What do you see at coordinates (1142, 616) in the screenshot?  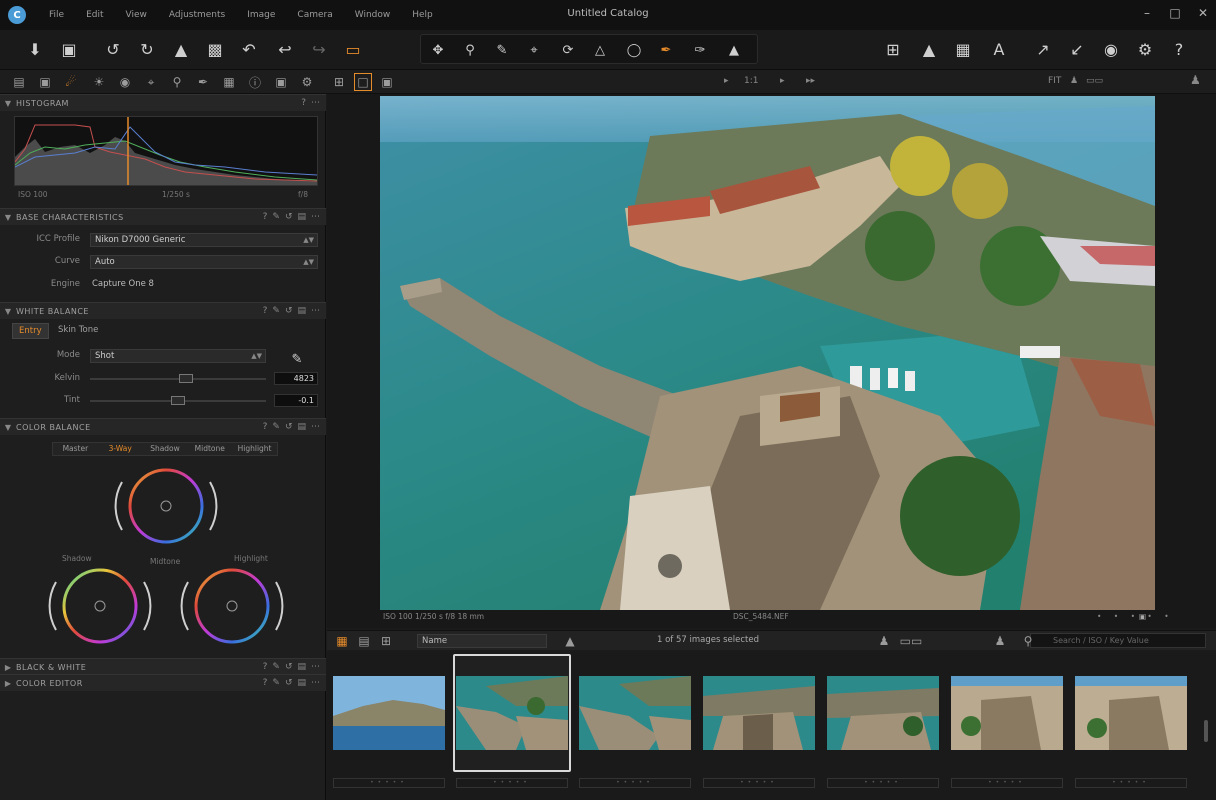 I see `photo-color-tag-icon: ▣` at bounding box center [1142, 616].